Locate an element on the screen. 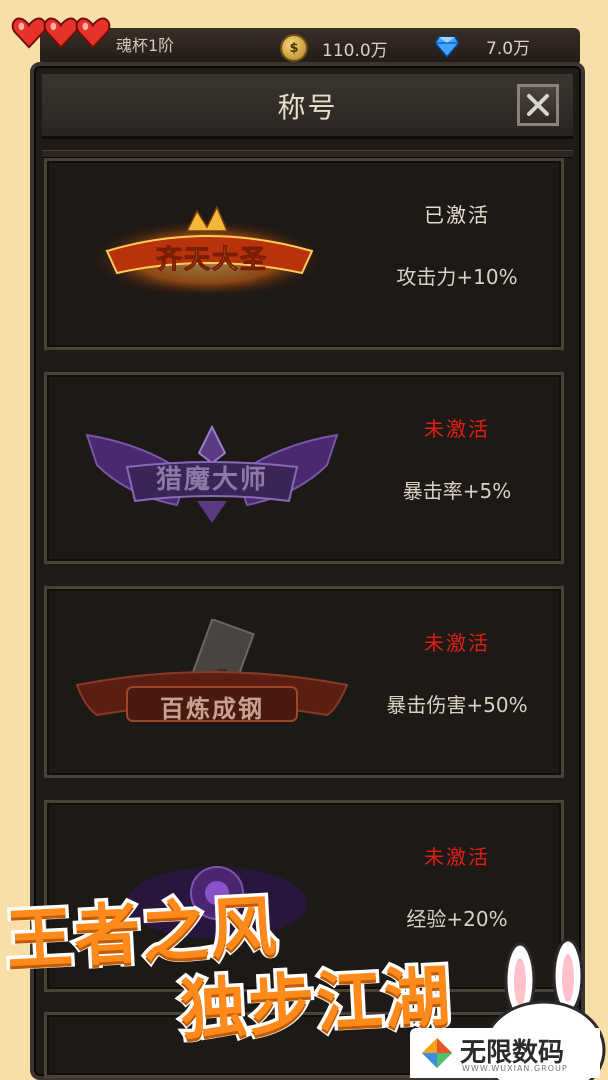  gem-counter: 7.0万 is located at coordinates (482, 46).